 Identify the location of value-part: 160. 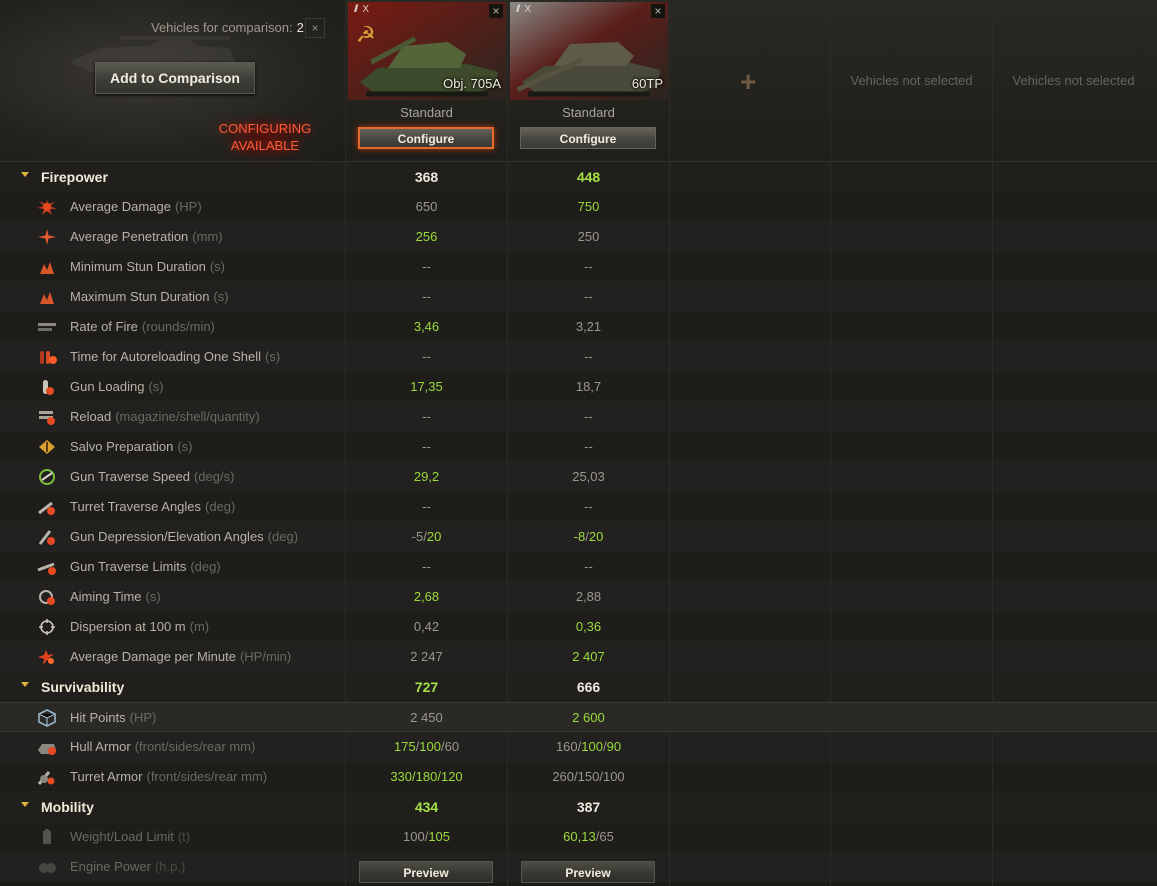
(566, 746).